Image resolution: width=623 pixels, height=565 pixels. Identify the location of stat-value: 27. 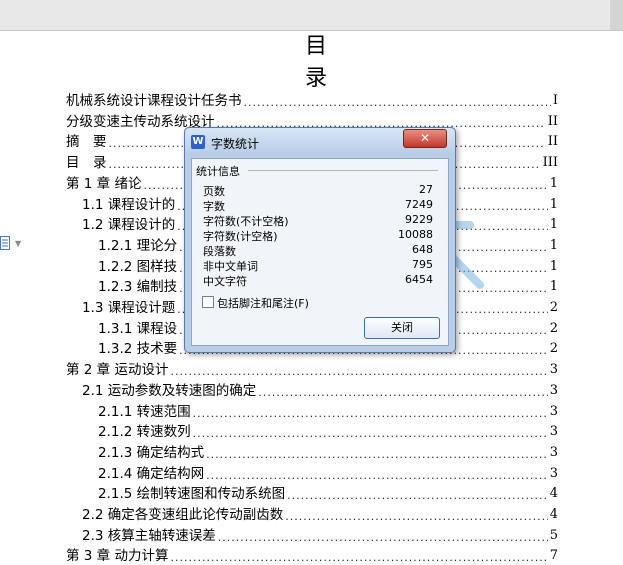
(426, 189).